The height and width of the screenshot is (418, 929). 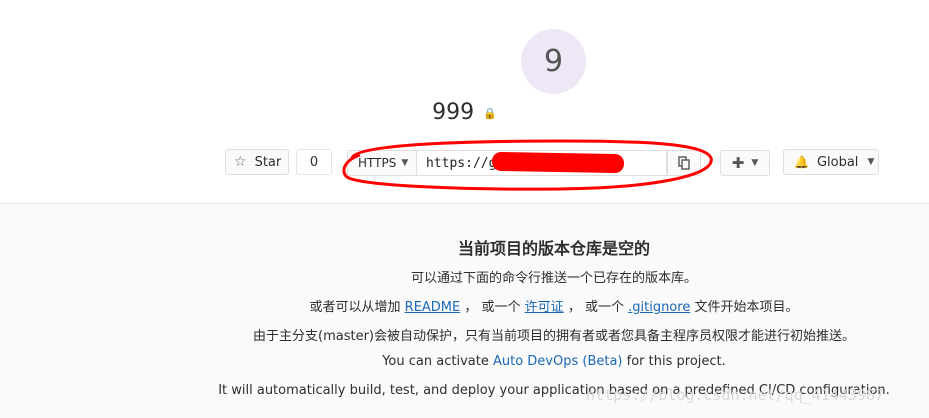 What do you see at coordinates (355, 307) in the screenshot?
I see `line2-prefix: 或者可以从增加` at bounding box center [355, 307].